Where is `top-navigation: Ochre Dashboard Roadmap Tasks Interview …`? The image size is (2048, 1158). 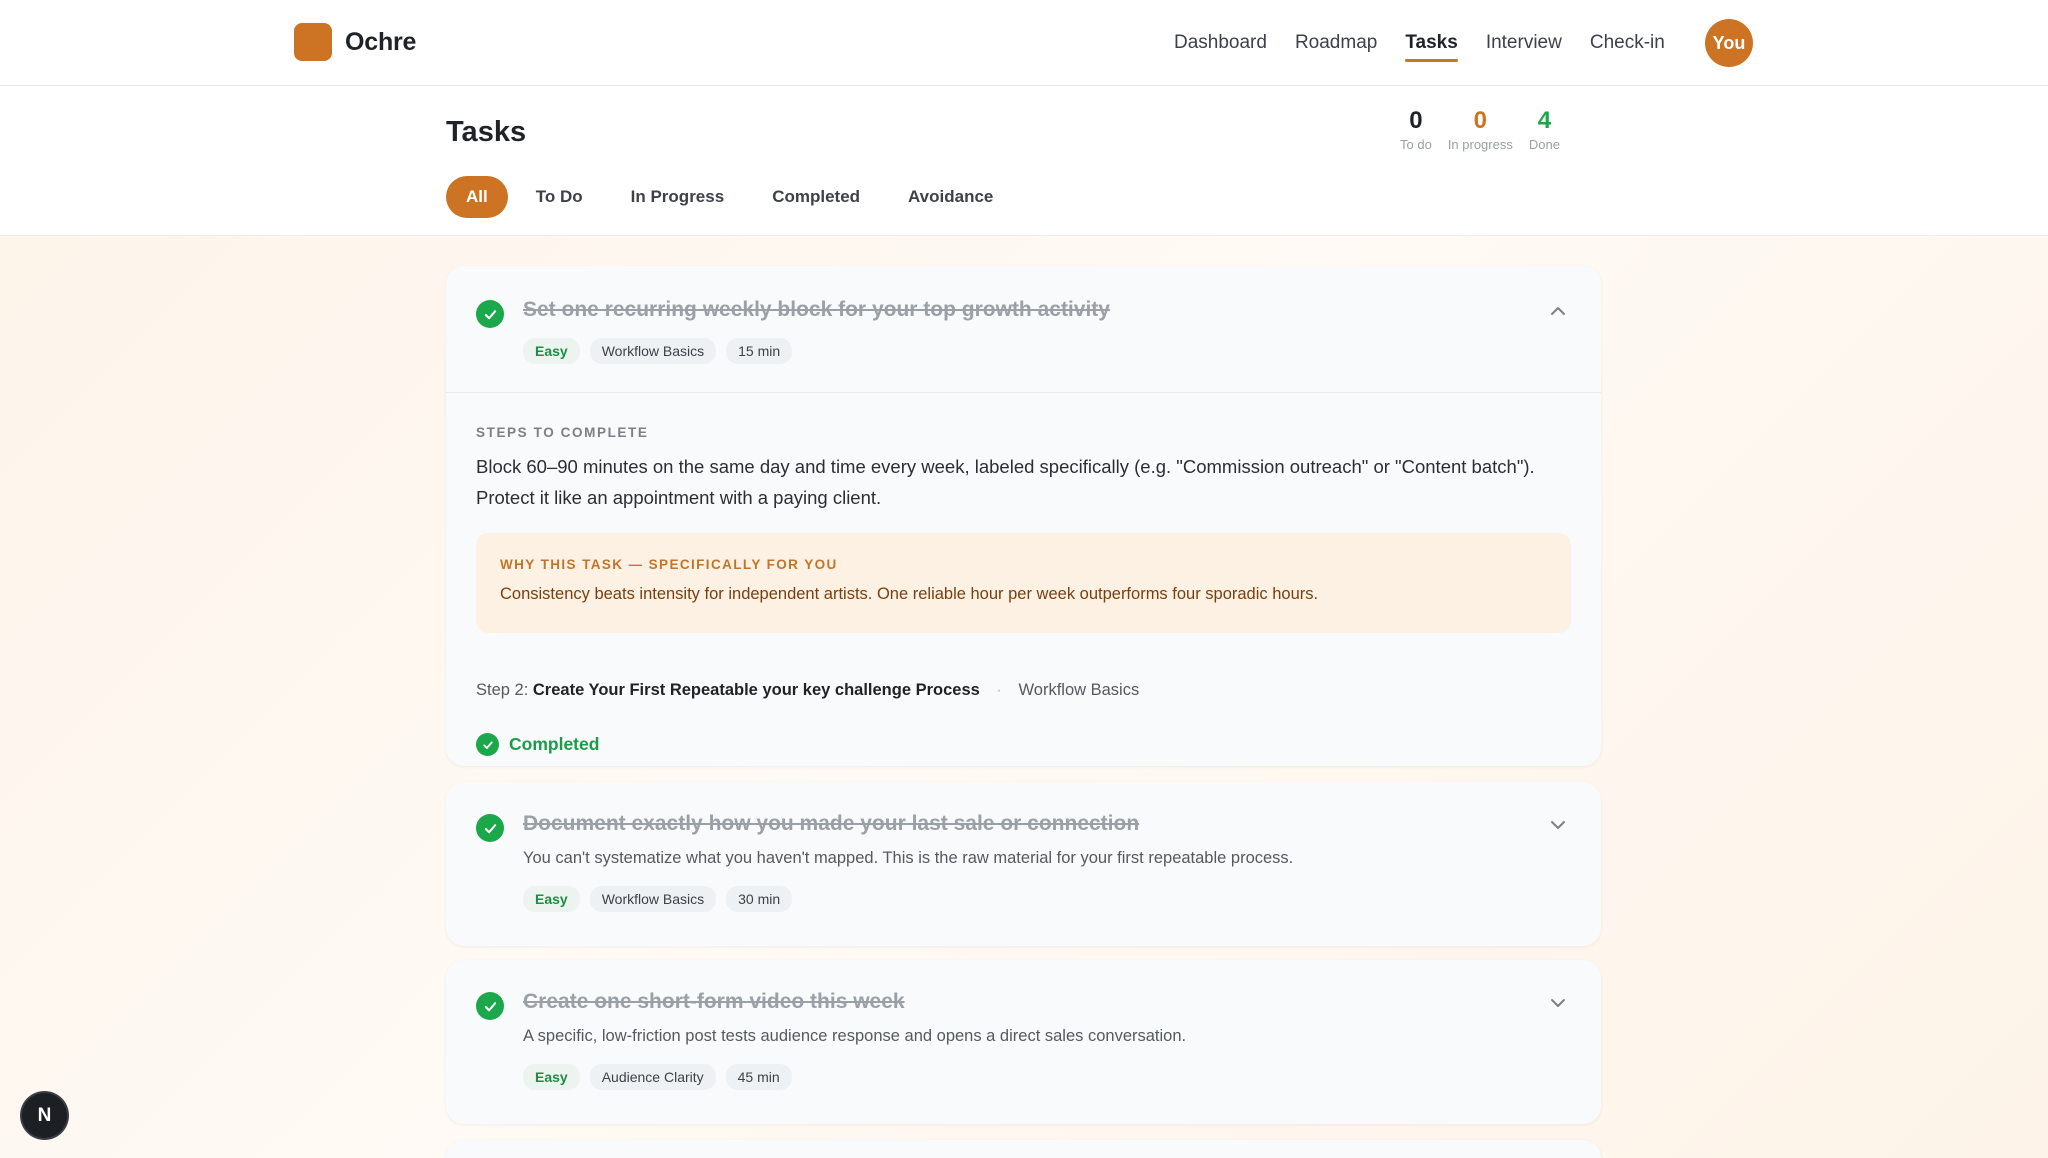
top-navigation: Ochre Dashboard Roadmap Tasks Interview … is located at coordinates (1024, 43).